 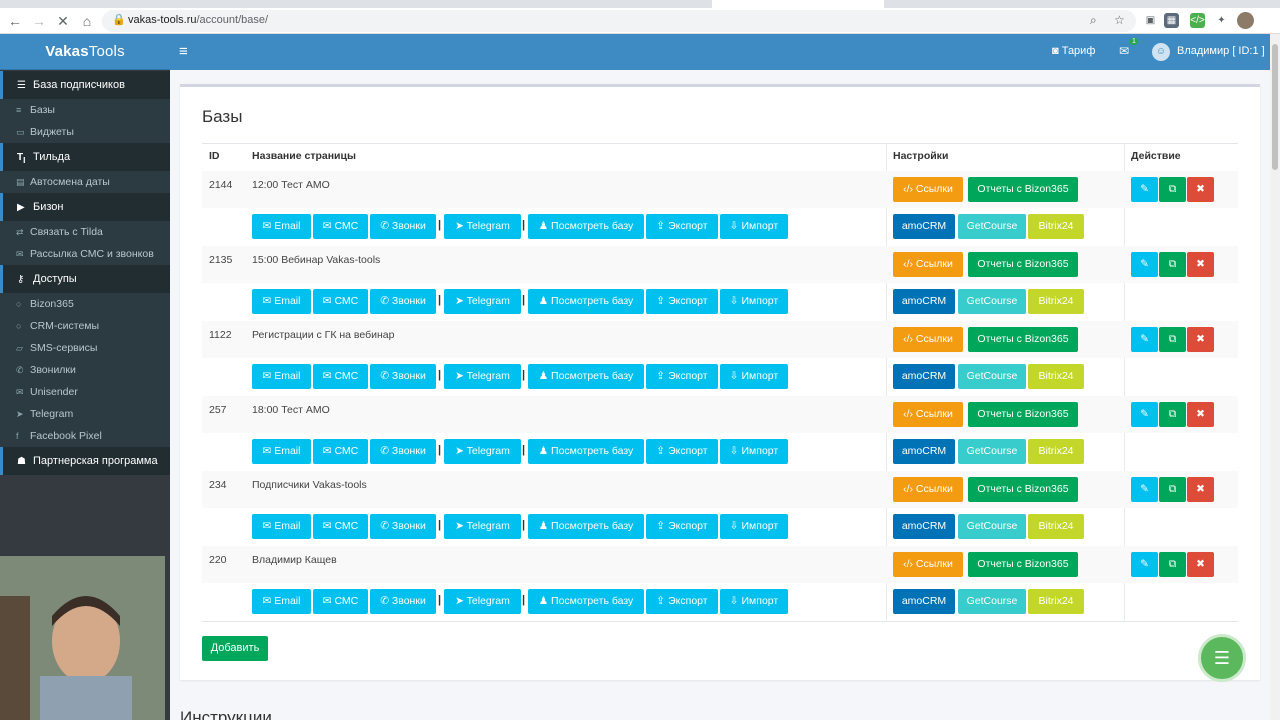 What do you see at coordinates (85, 254) in the screenshot?
I see `sidebar-item-sms-calls: ✉ Рассылка СМС и звонков` at bounding box center [85, 254].